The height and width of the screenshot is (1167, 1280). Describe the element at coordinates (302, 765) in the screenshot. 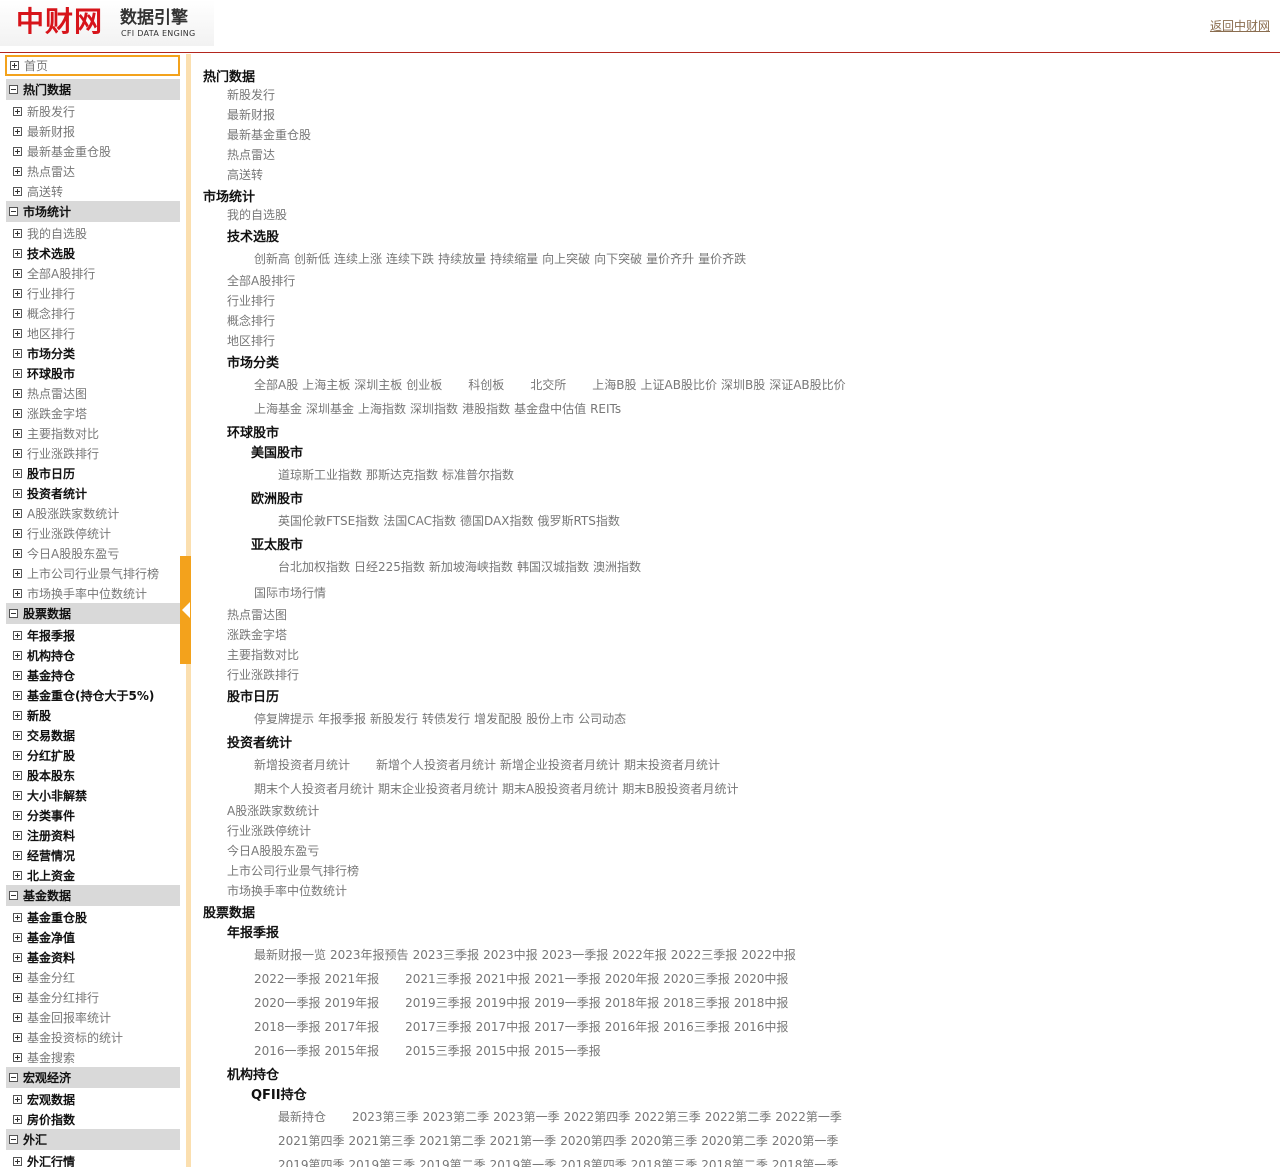

I see `link: 新增投资者月统计` at that location.